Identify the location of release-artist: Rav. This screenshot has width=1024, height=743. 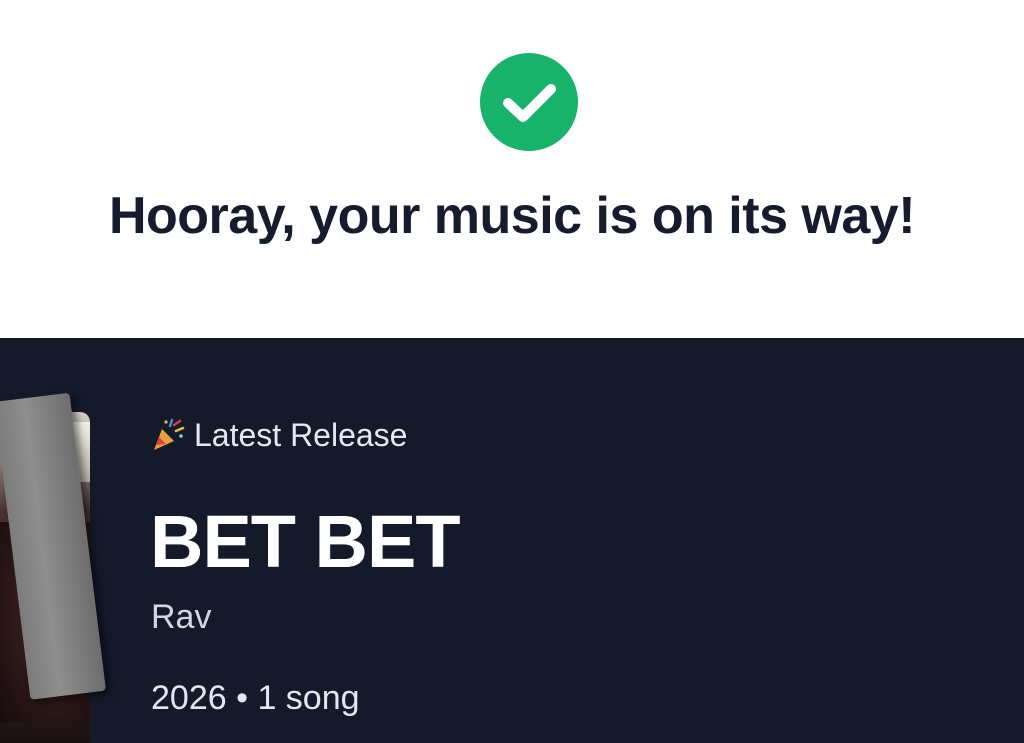
(181, 617).